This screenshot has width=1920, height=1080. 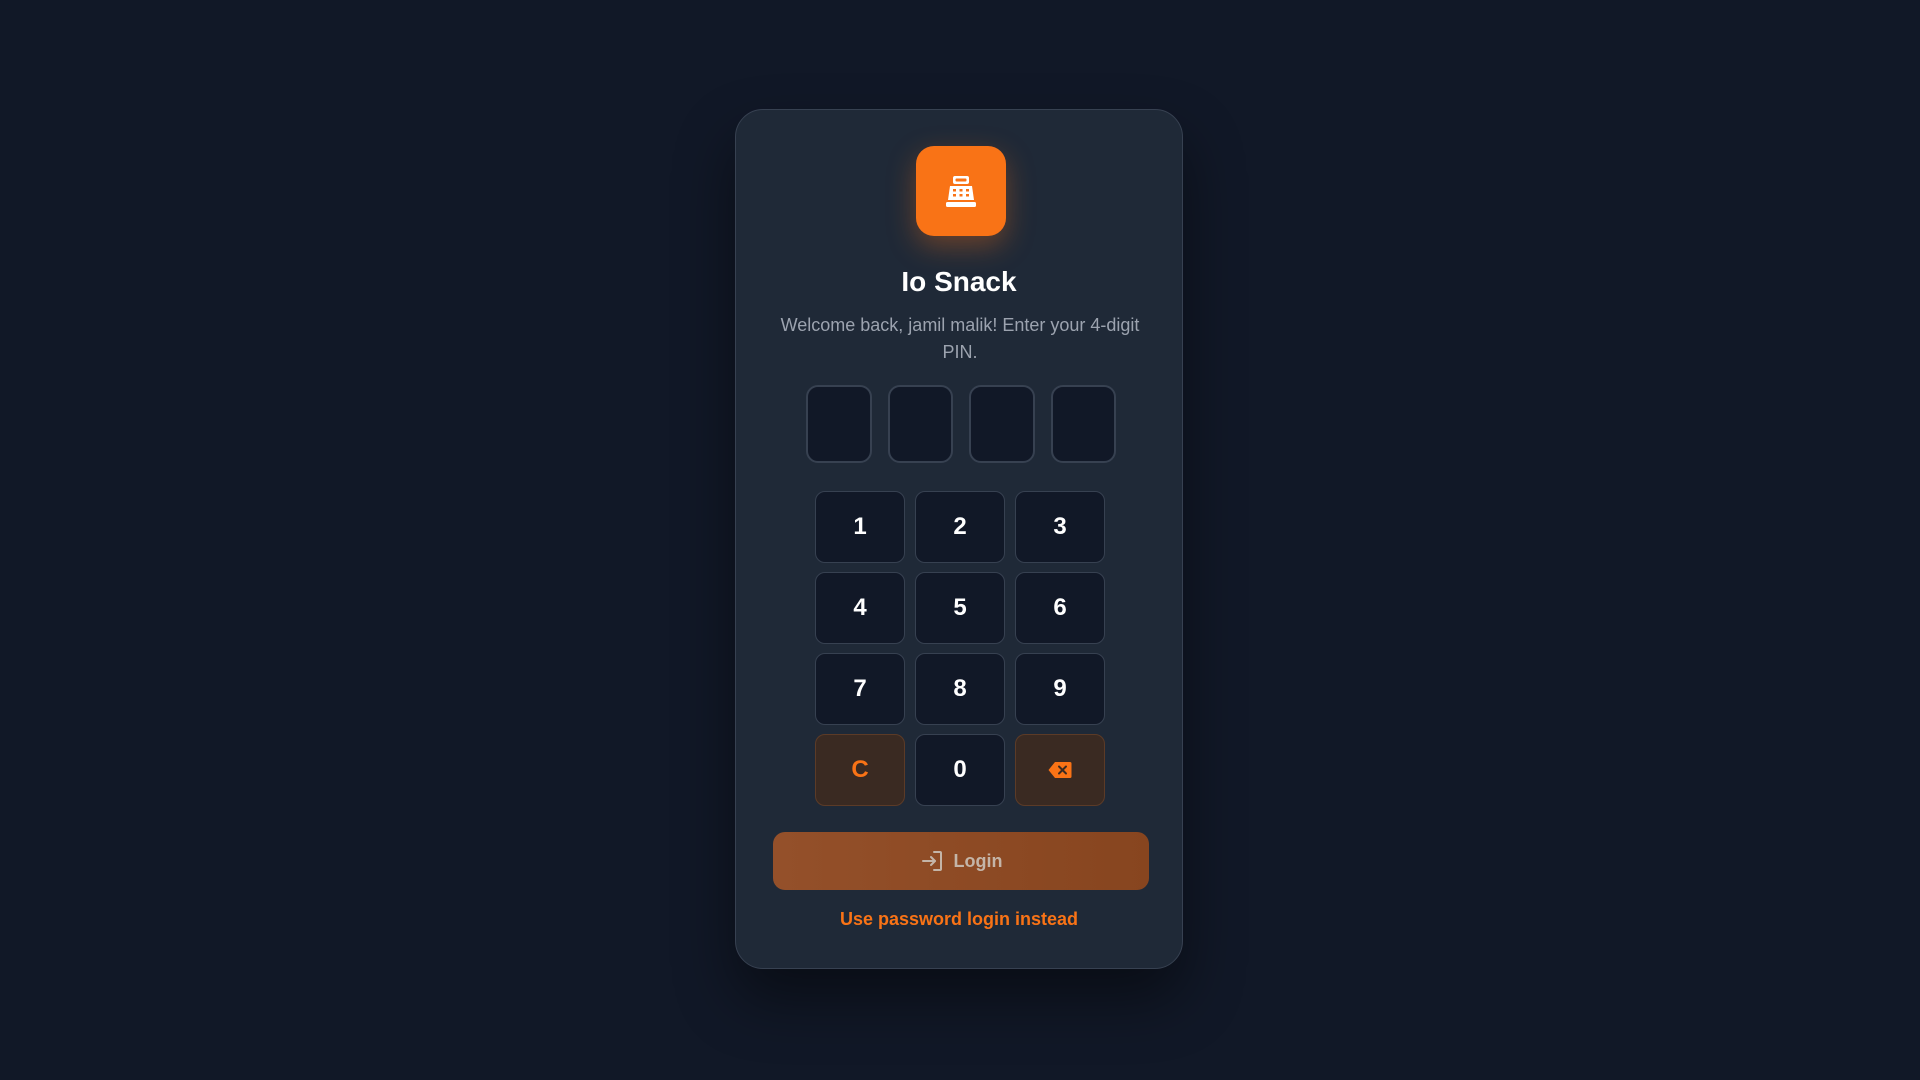 I want to click on cash-register-icon, so click(x=961, y=191).